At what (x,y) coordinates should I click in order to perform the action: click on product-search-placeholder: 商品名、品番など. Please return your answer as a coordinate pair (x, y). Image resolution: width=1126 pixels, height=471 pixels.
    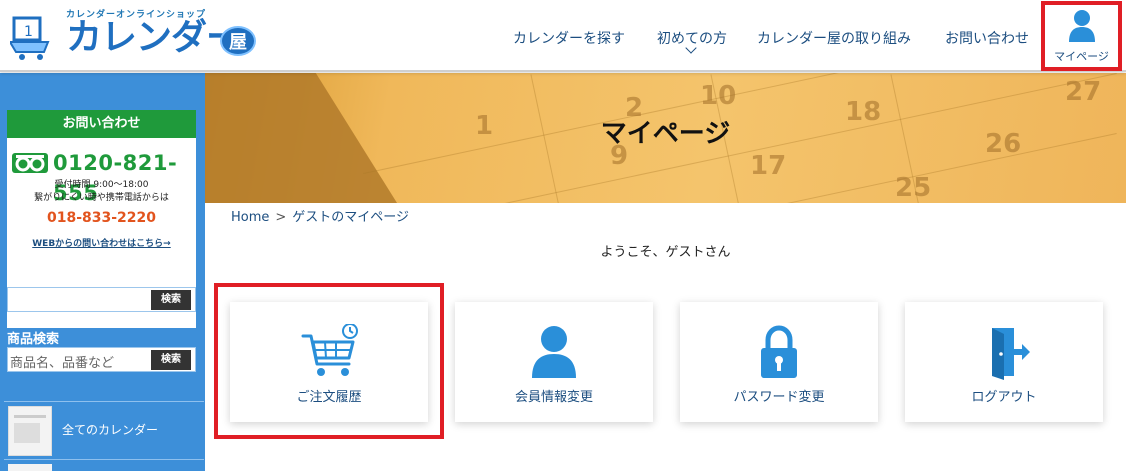
    Looking at the image, I should click on (62, 363).